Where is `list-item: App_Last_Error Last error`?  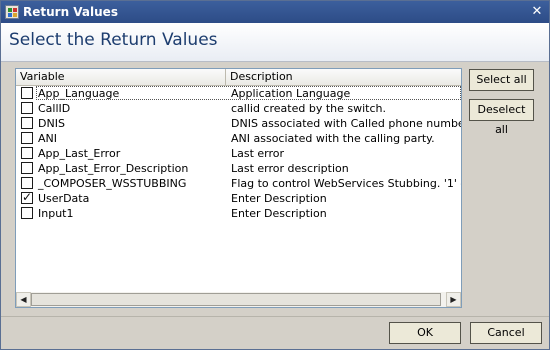 list-item: App_Last_Error Last error is located at coordinates (238, 153).